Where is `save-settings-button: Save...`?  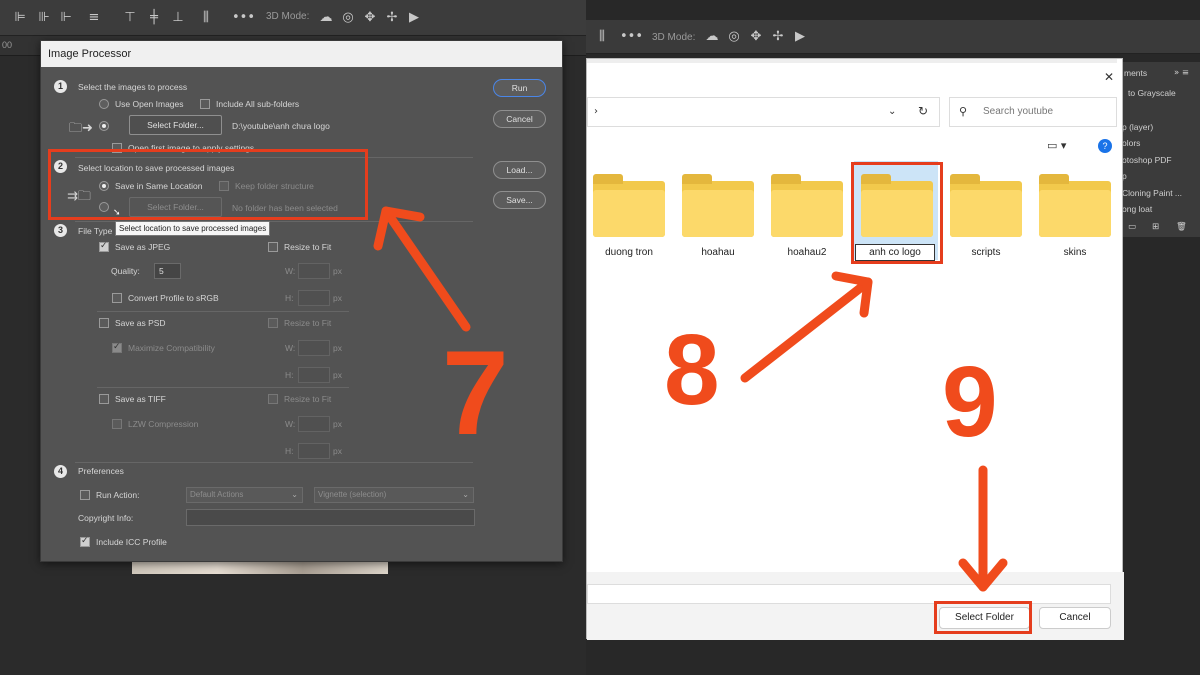 save-settings-button: Save... is located at coordinates (519, 200).